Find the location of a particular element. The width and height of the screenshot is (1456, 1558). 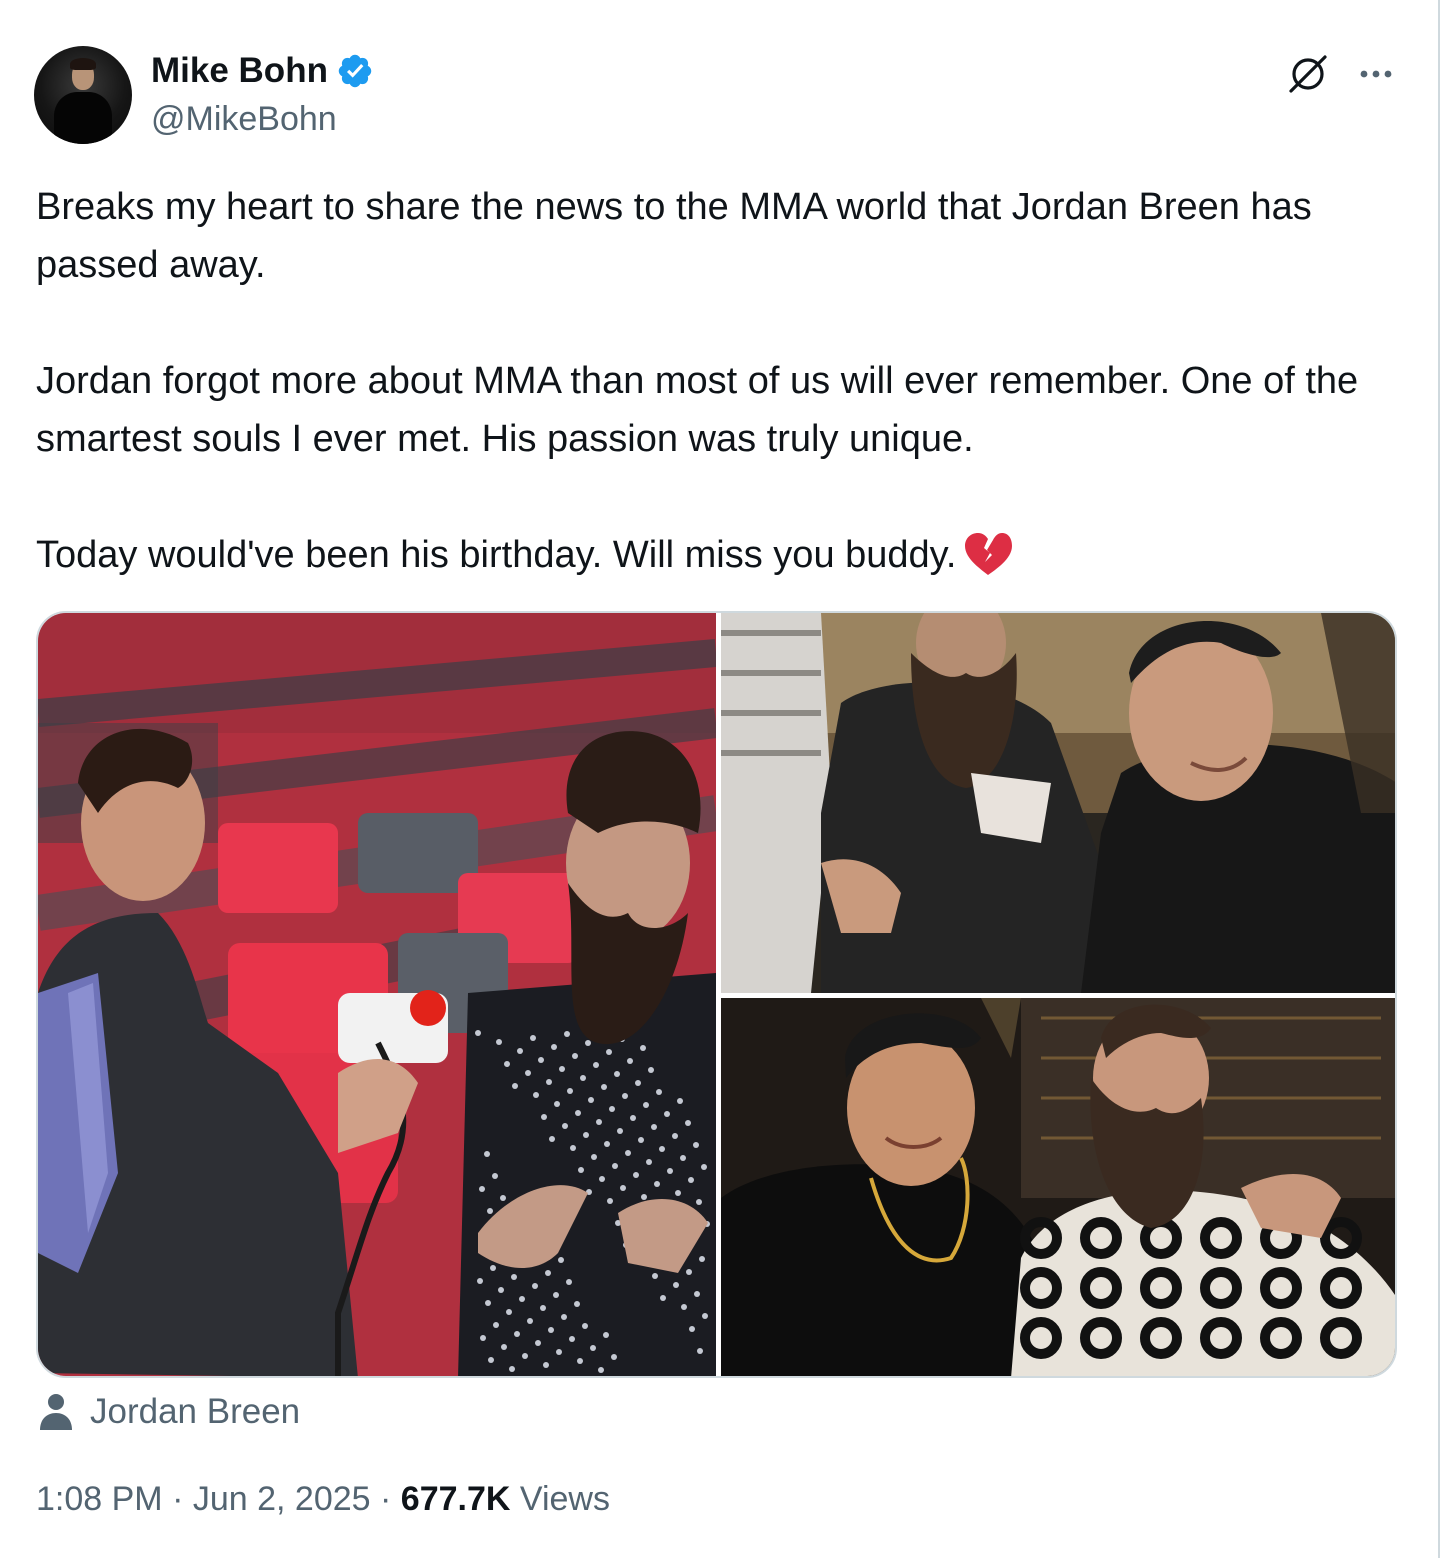

author-handle: @MikeBohn is located at coordinates (244, 119).